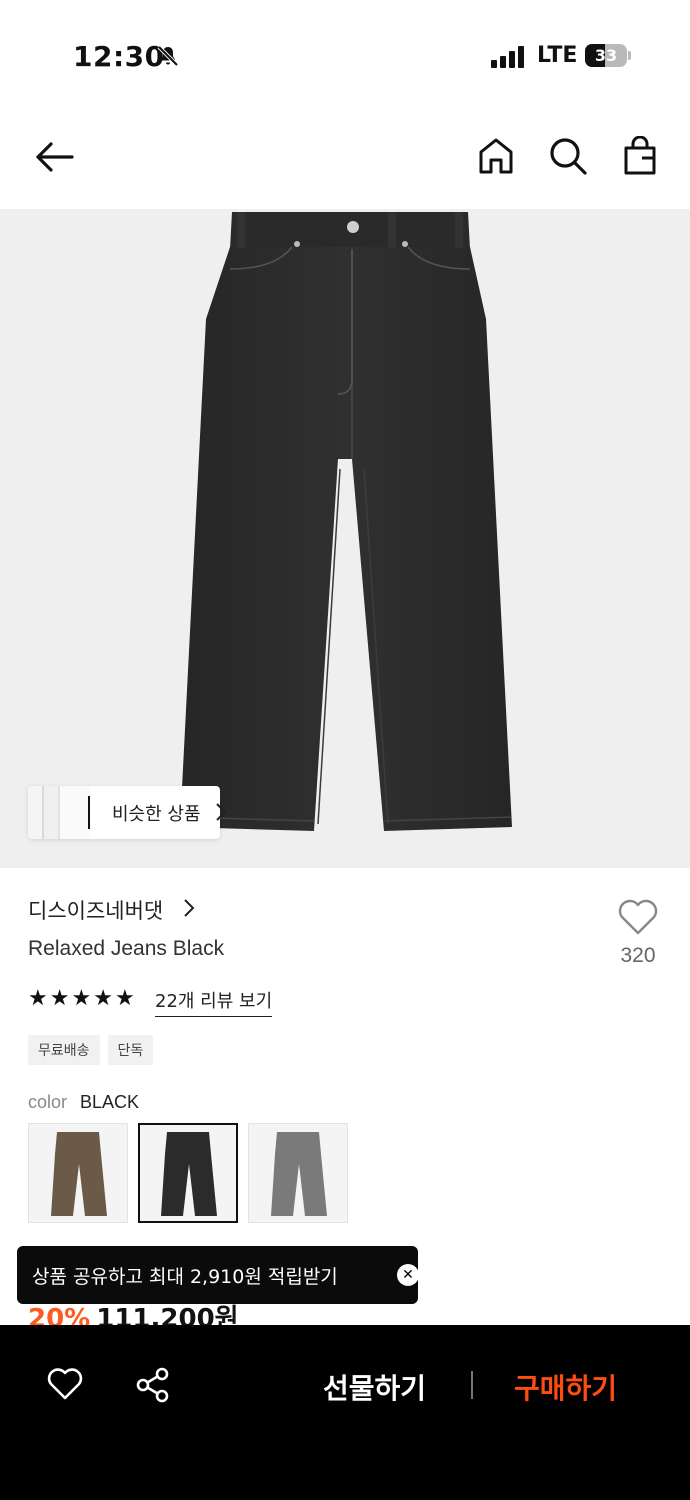 The image size is (690, 1500). I want to click on bottom-action-bar: 선물하기 구매하기, so click(345, 1412).